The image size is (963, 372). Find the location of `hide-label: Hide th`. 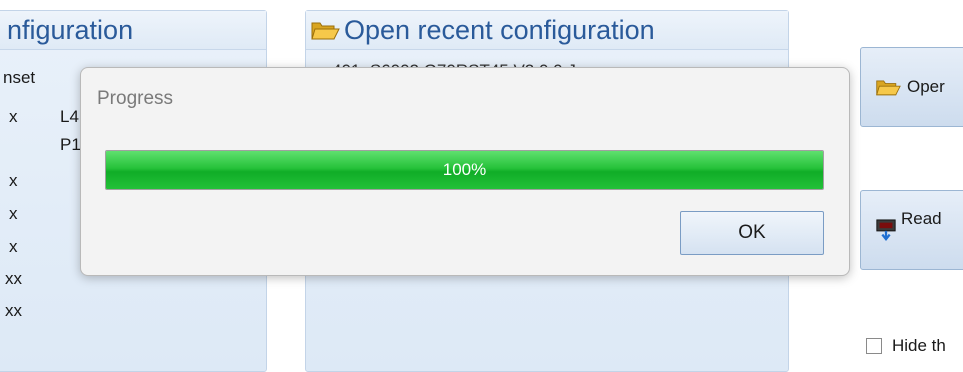

hide-label: Hide th is located at coordinates (919, 345).